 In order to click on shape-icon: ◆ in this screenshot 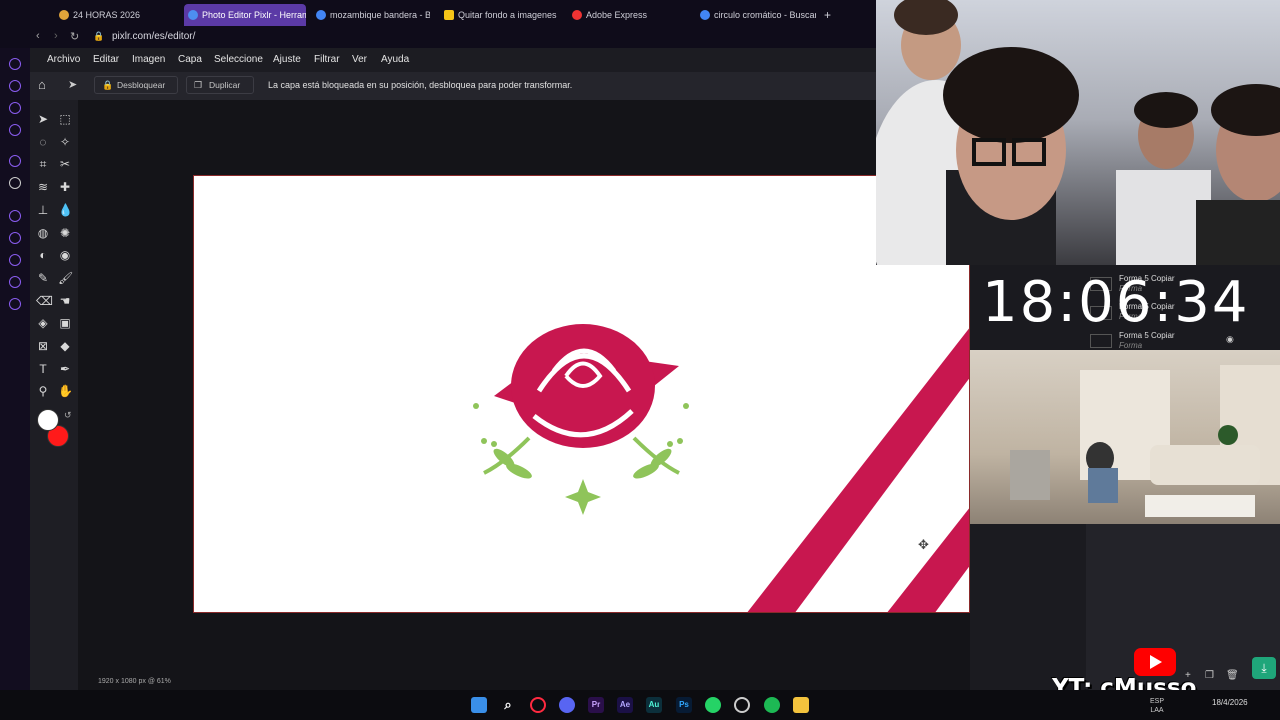, I will do `click(65, 346)`.